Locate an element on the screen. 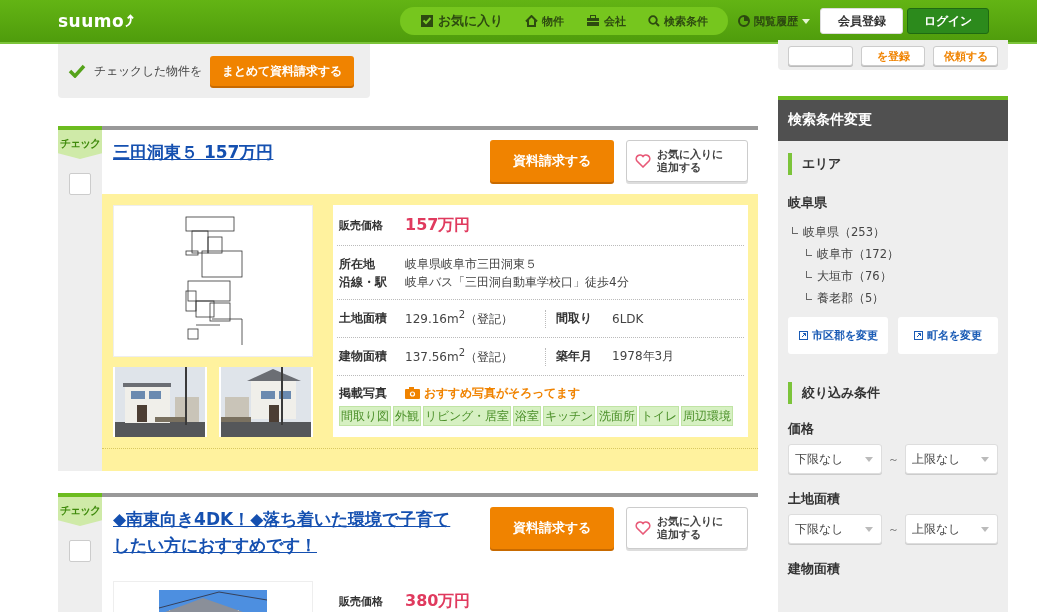 This screenshot has width=1037, height=612. price-value: 157万円 is located at coordinates (438, 225).